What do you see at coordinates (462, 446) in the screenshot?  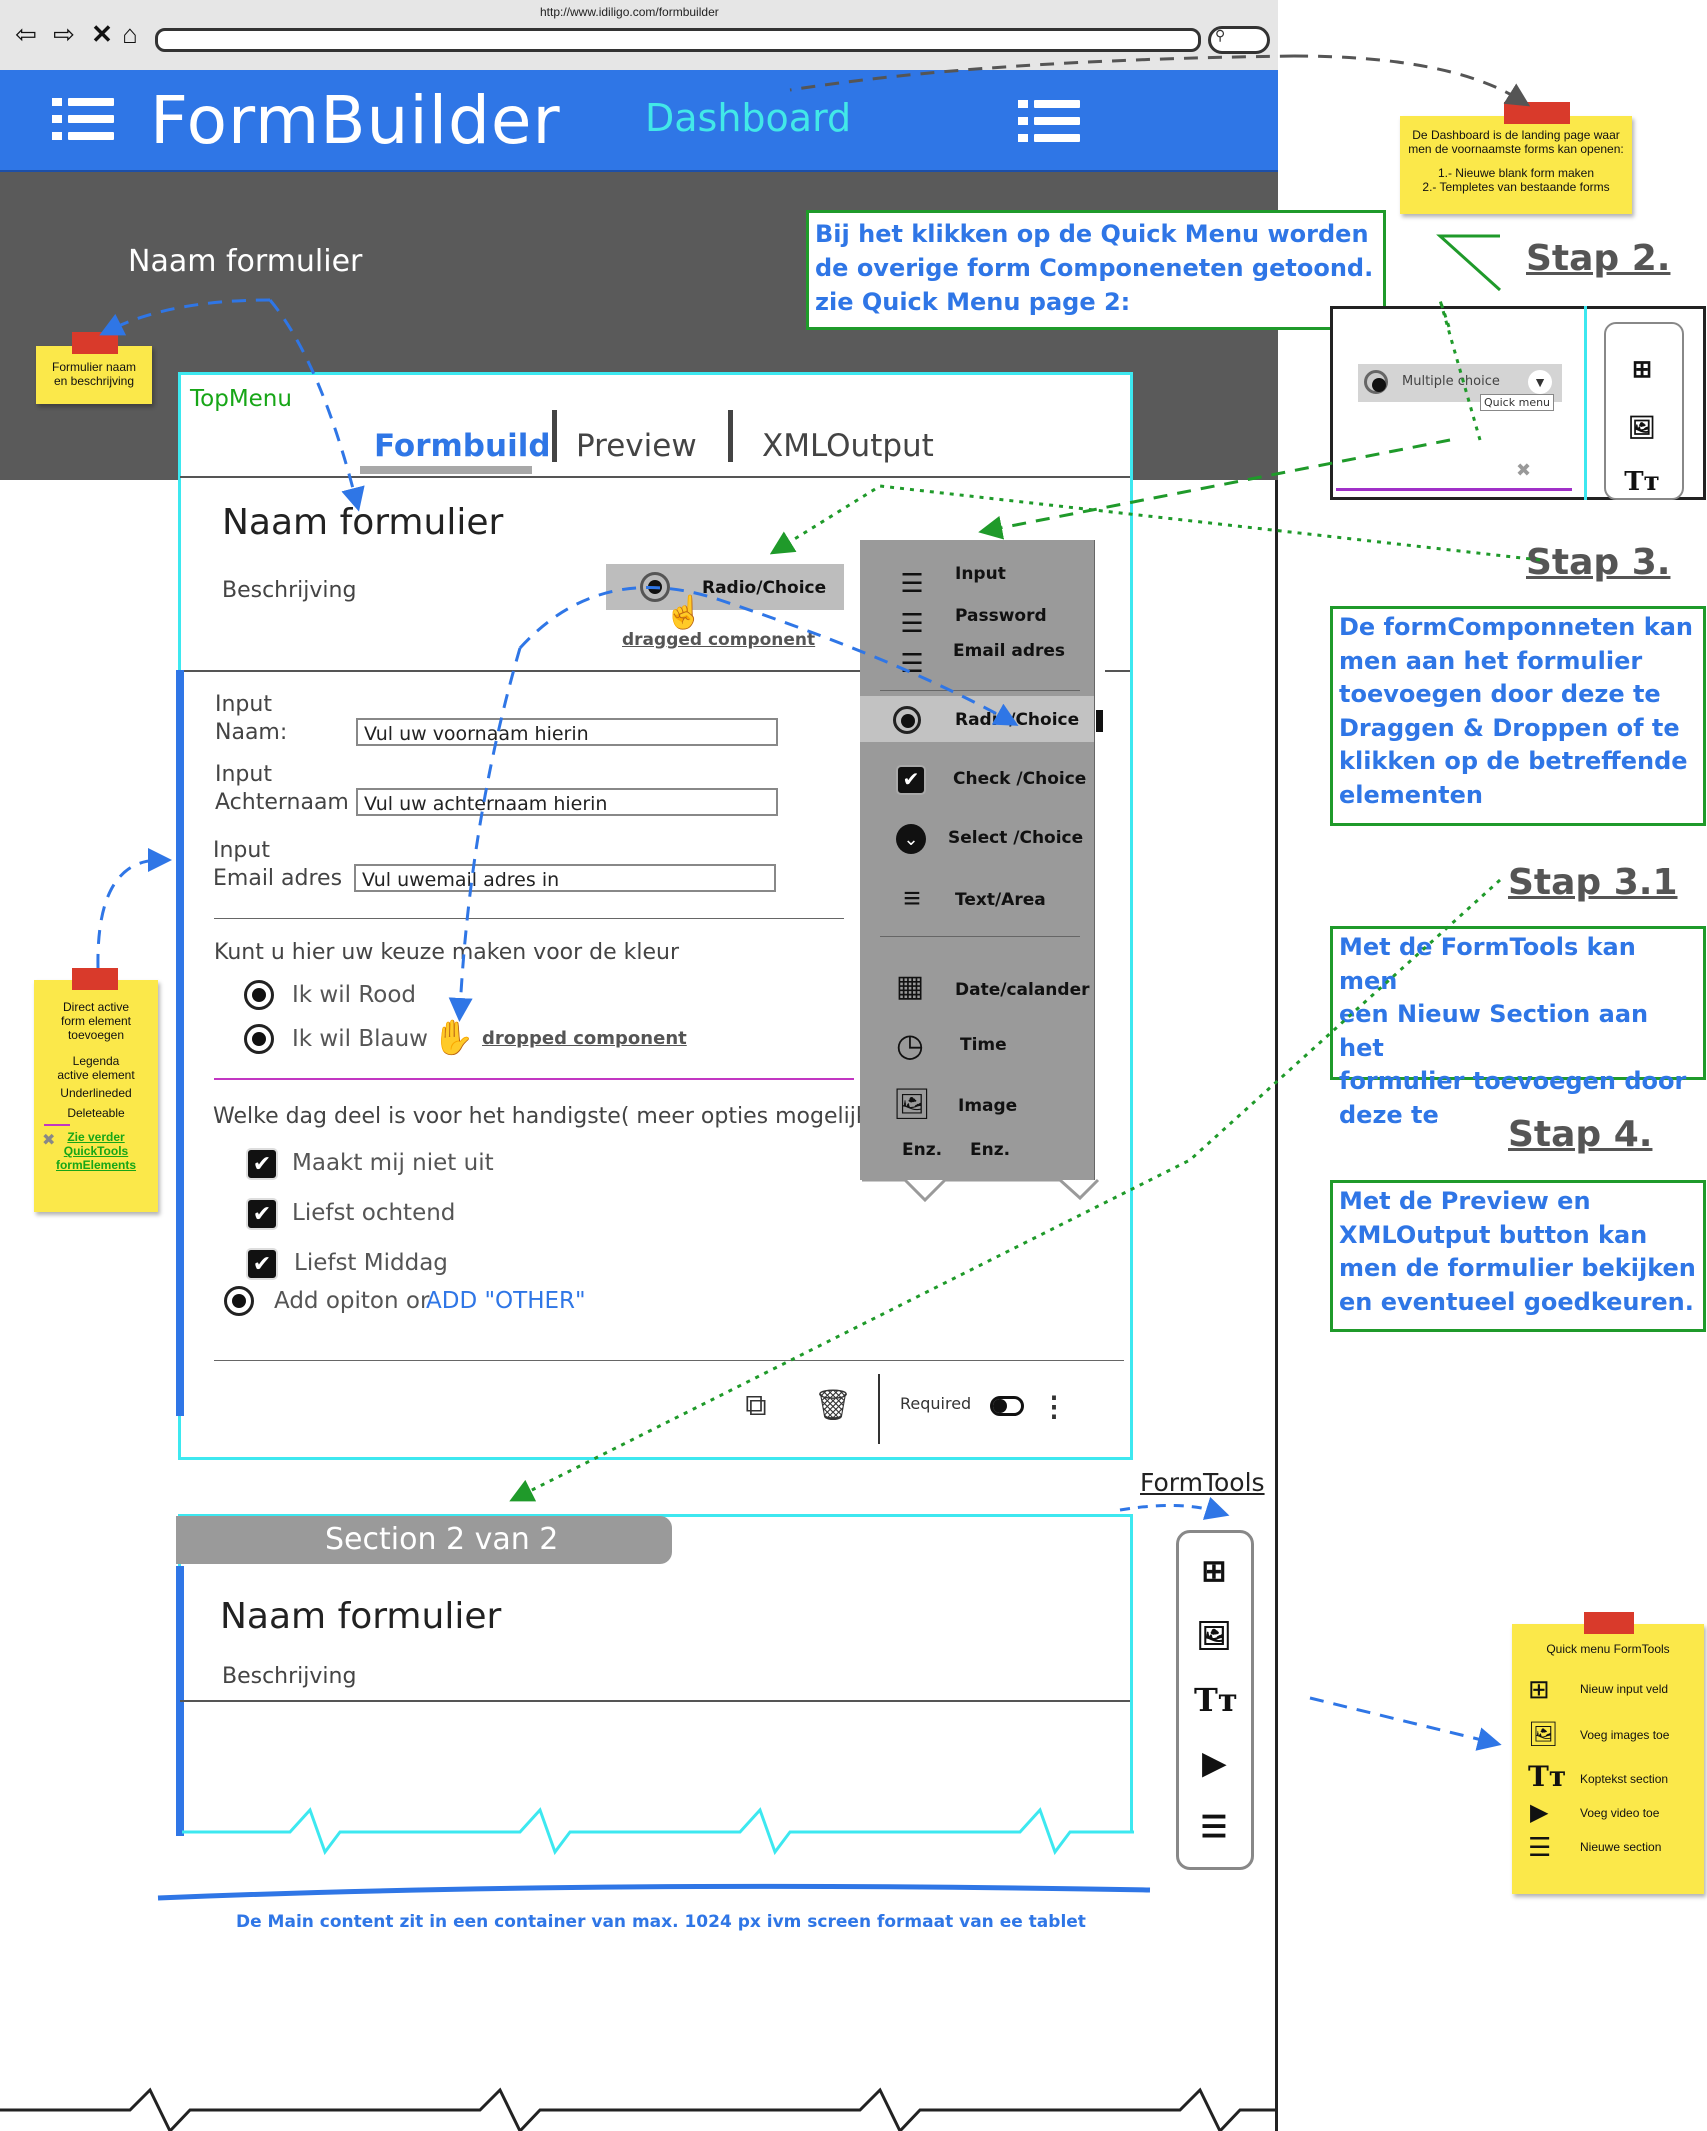 I see `tab-formbuild: Formbuild` at bounding box center [462, 446].